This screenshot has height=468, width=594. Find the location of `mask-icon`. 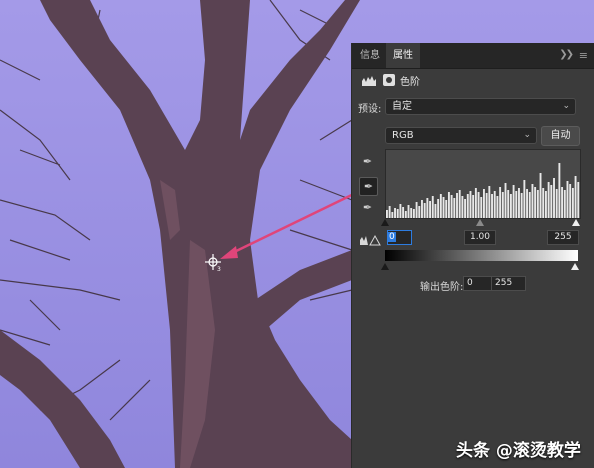

mask-icon is located at coordinates (389, 80).